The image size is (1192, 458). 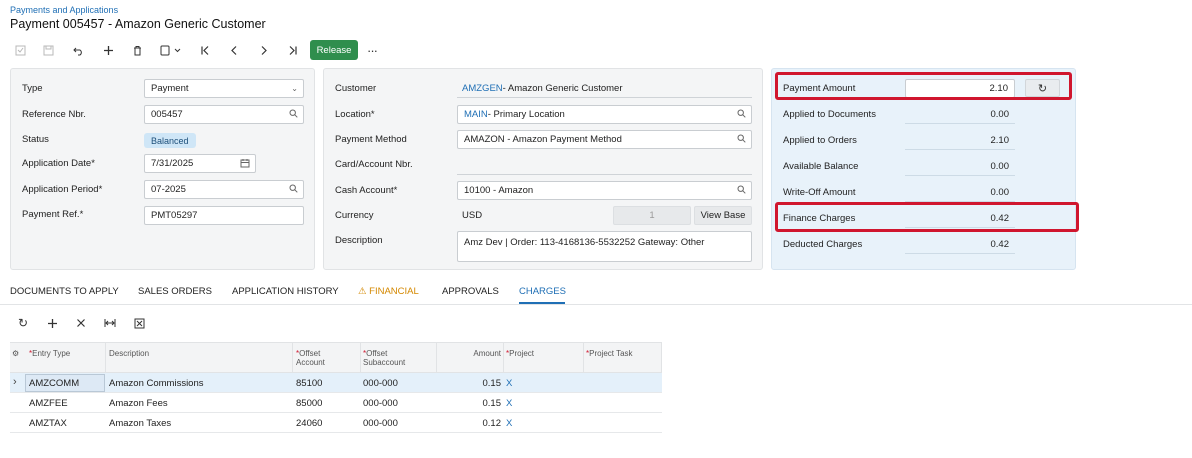 What do you see at coordinates (170, 88) in the screenshot?
I see `type-value: Payment` at bounding box center [170, 88].